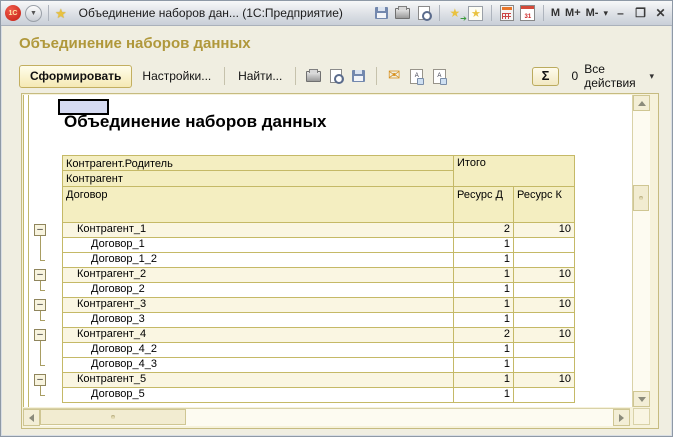 The width and height of the screenshot is (673, 437). I want to click on mail-icon: ✉, so click(394, 76).